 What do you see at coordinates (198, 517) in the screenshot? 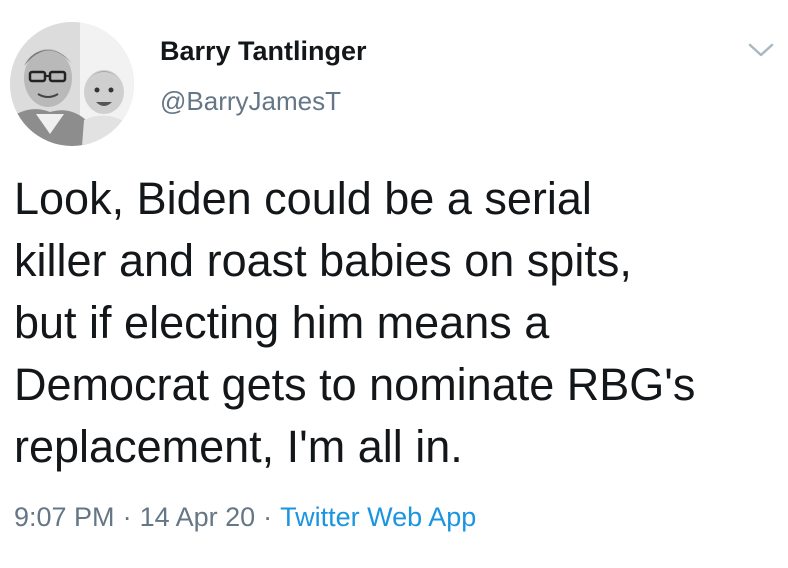
I see `tweet-date: 14 Apr 20` at bounding box center [198, 517].